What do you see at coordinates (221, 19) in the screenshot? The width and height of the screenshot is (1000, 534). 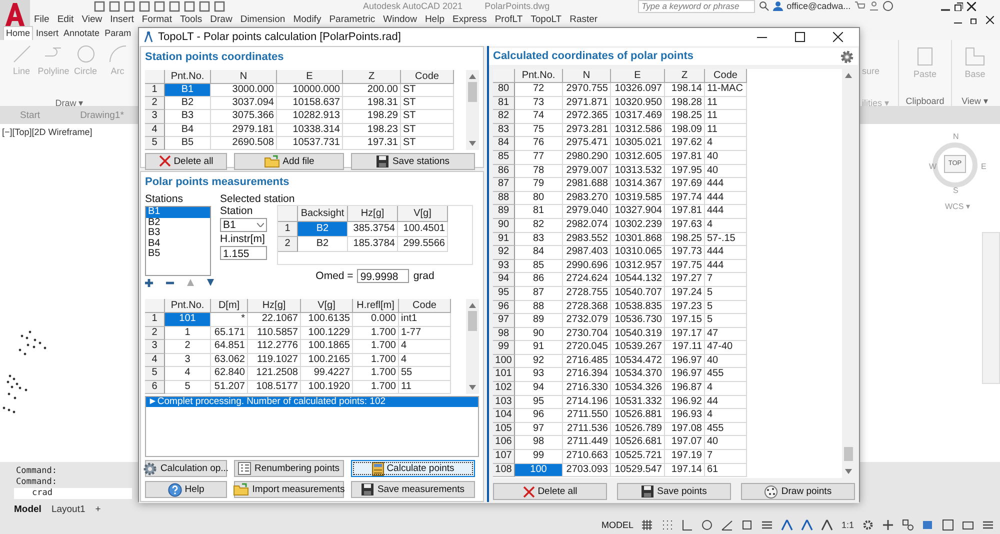 I see `menu-item: Draw` at bounding box center [221, 19].